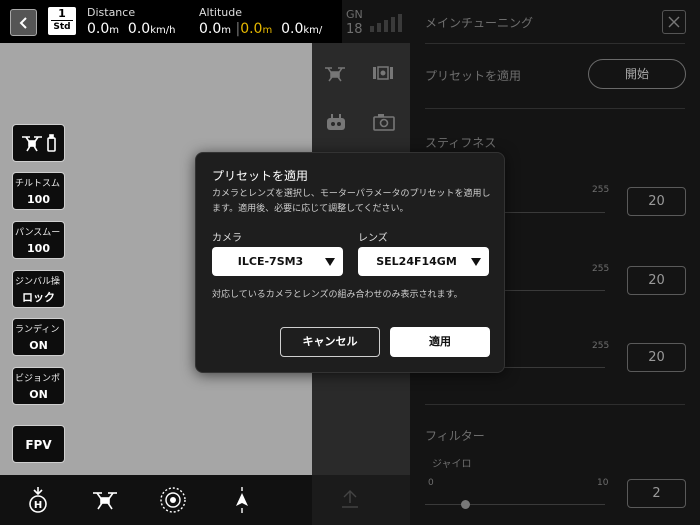  I want to click on fpv-button: FPV, so click(38, 444).